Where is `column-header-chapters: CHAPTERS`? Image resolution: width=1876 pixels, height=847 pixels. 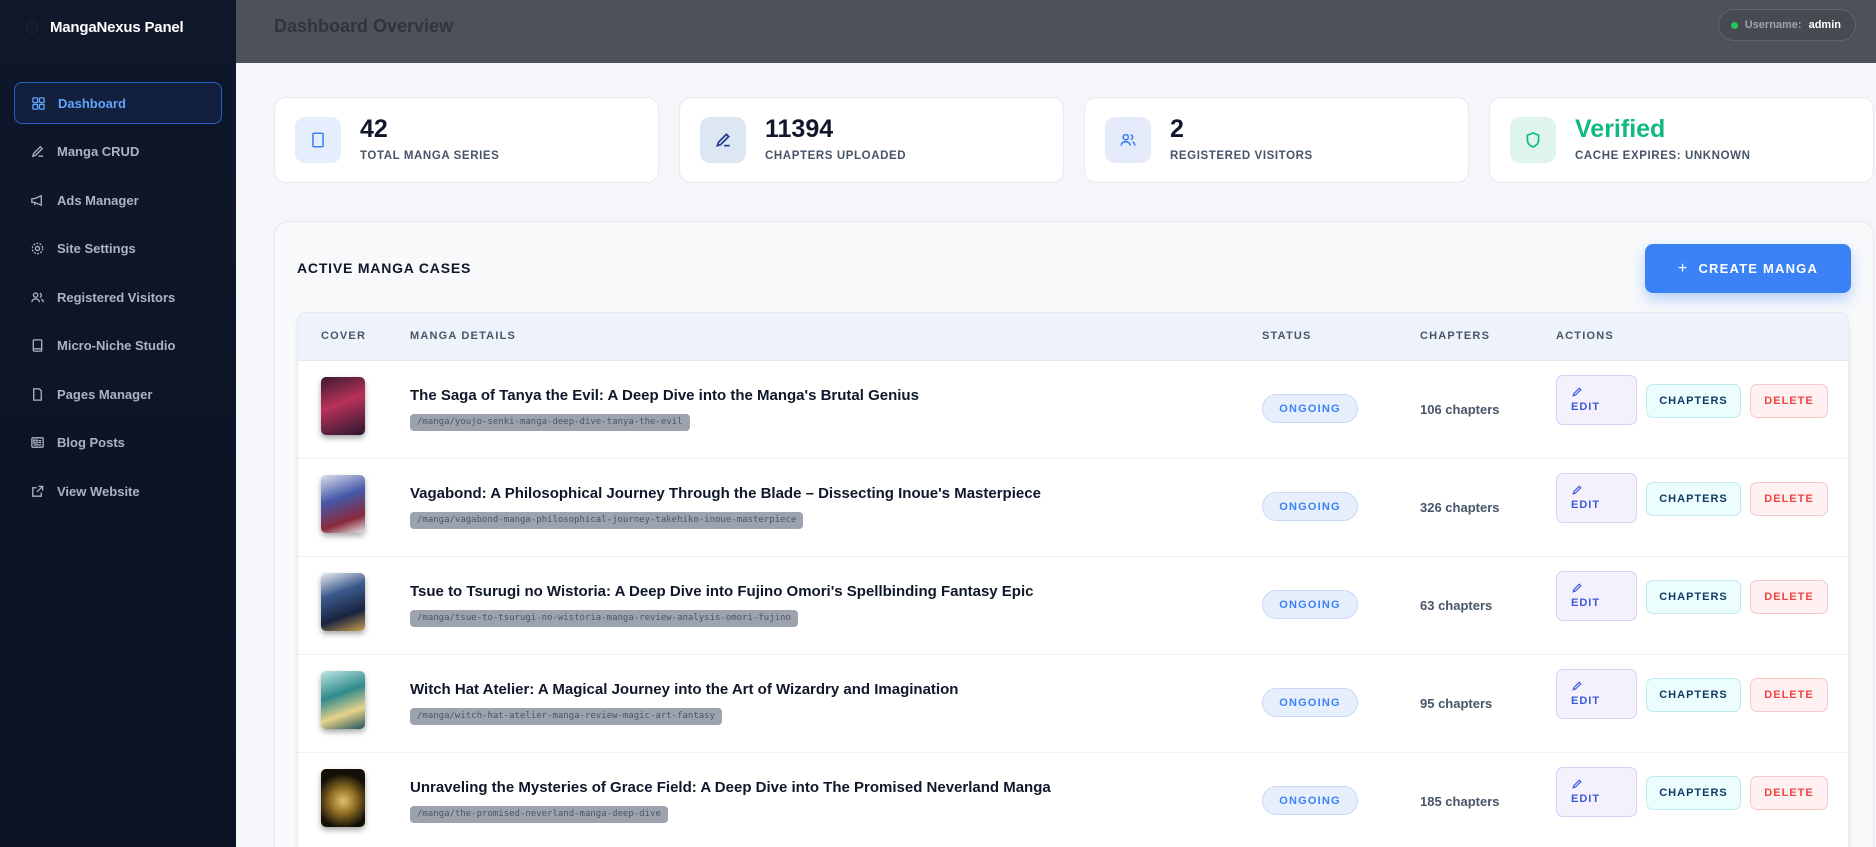 column-header-chapters: CHAPTERS is located at coordinates (1455, 336).